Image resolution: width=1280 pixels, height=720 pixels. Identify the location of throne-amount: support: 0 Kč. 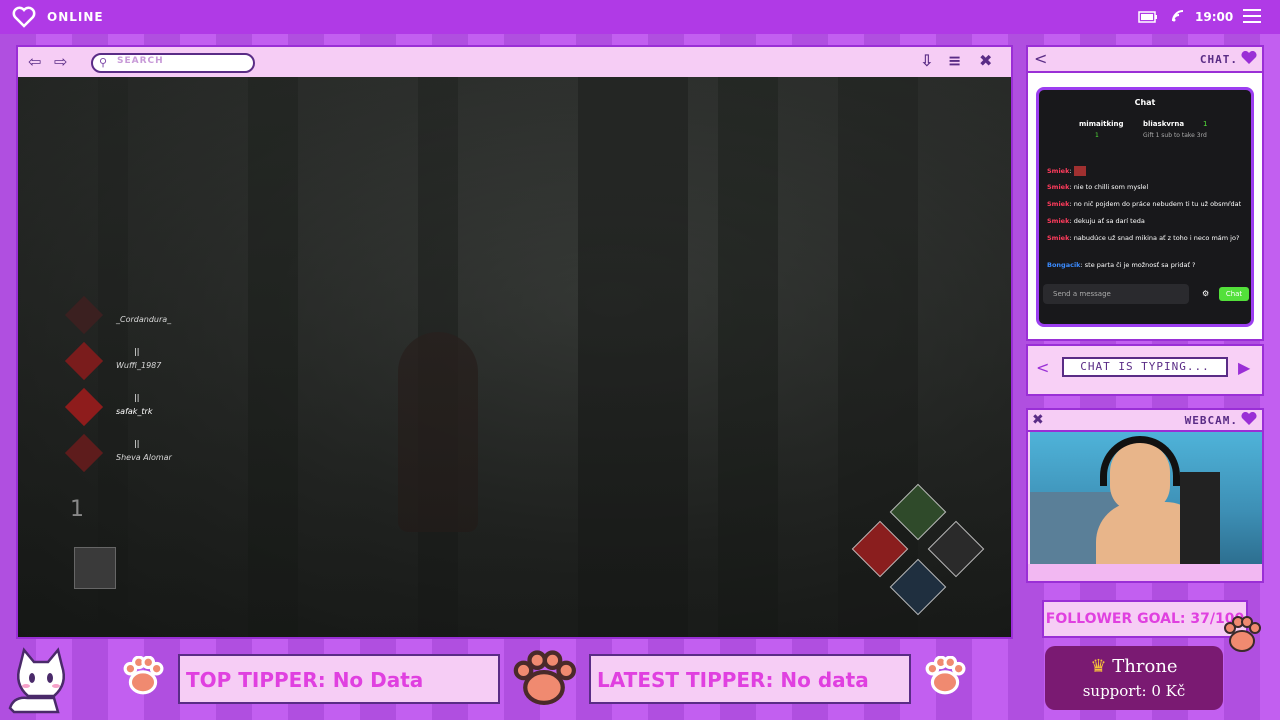
(1134, 691).